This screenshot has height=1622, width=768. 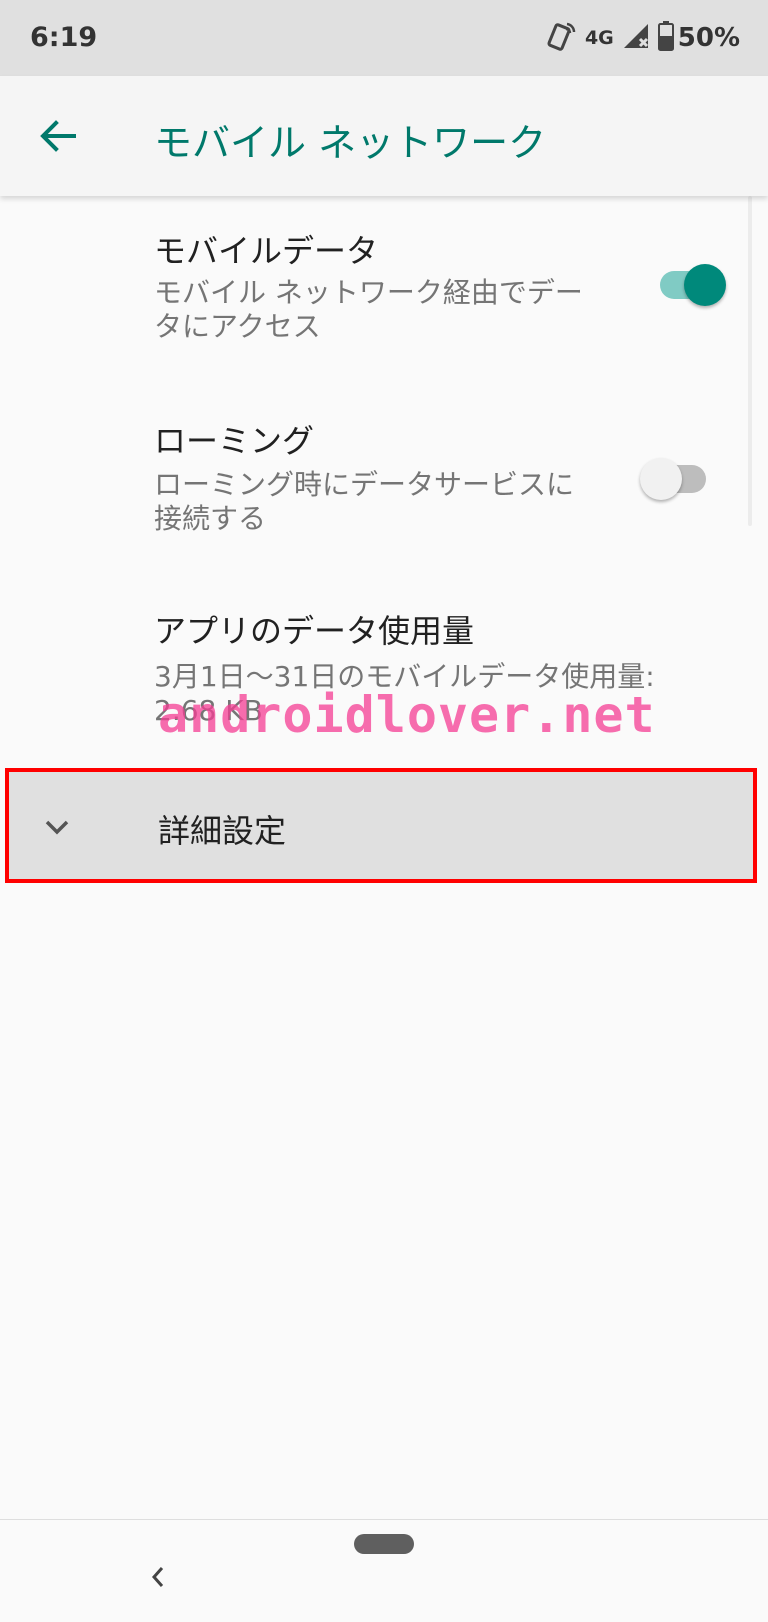 I want to click on battery-percent: 50%, so click(x=708, y=38).